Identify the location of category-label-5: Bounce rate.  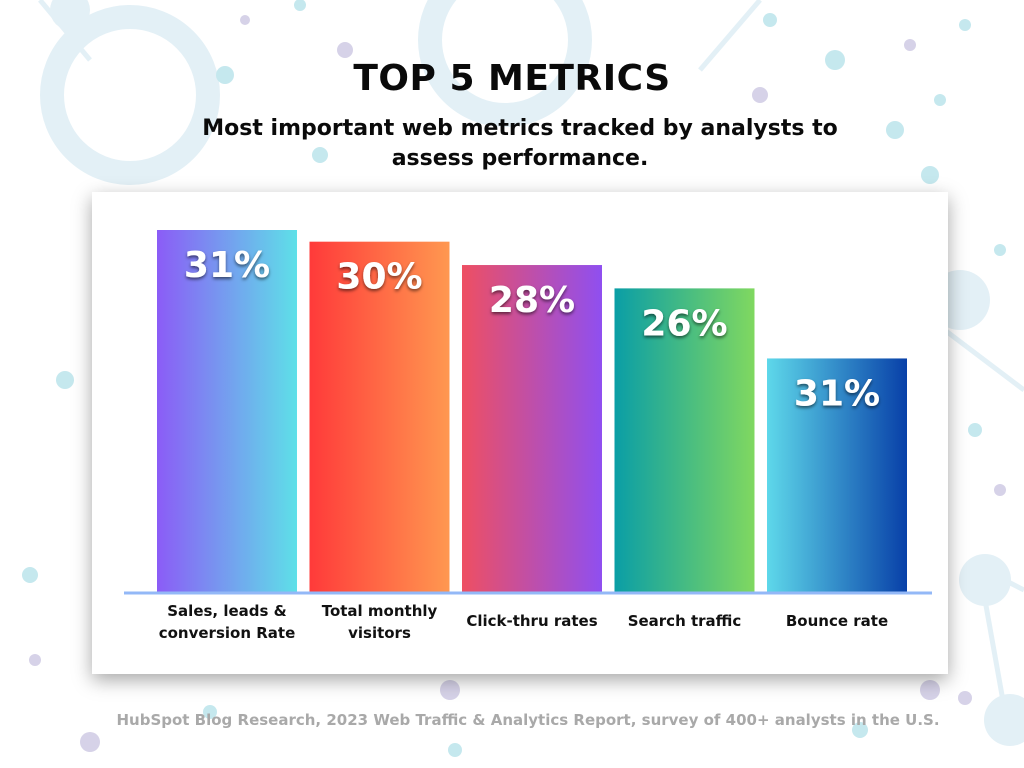
(837, 621).